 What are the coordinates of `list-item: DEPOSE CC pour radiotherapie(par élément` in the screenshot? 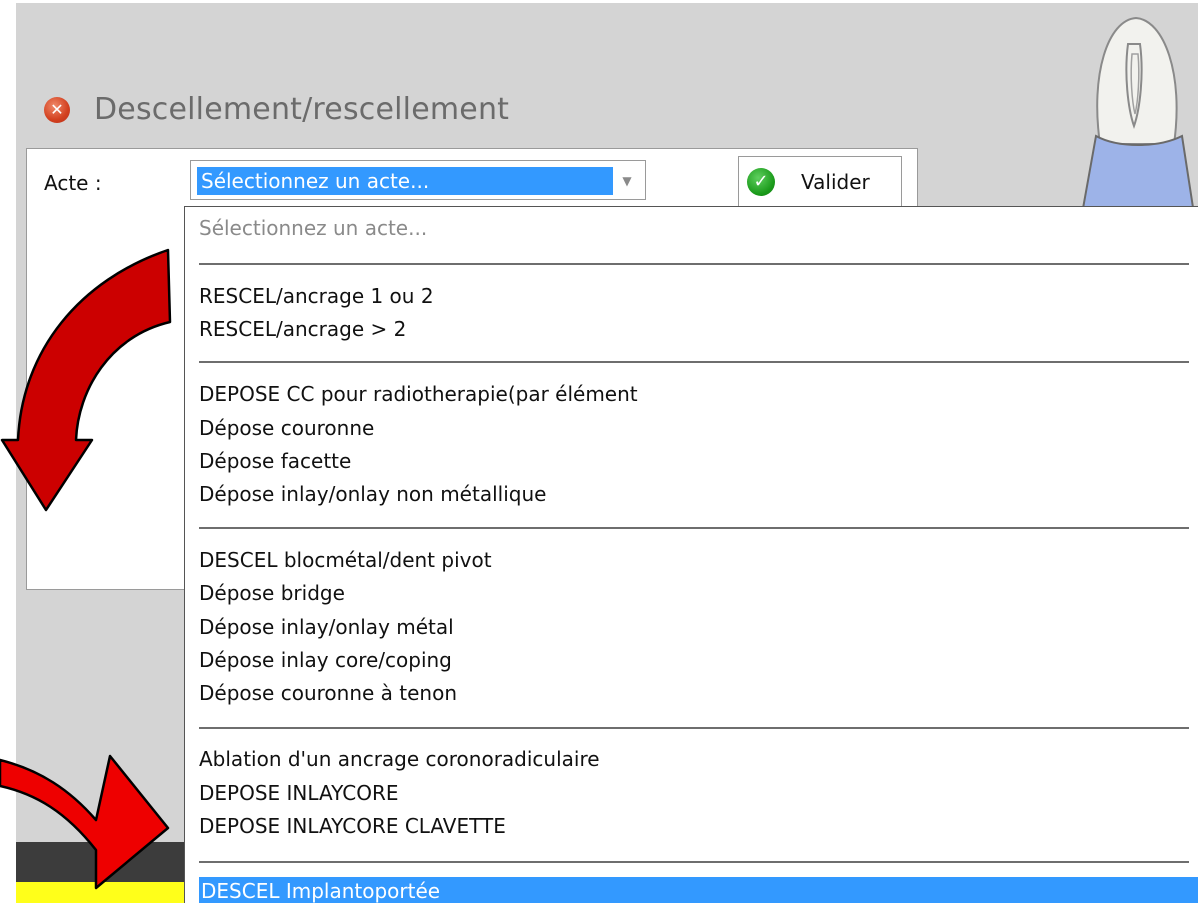 It's located at (418, 394).